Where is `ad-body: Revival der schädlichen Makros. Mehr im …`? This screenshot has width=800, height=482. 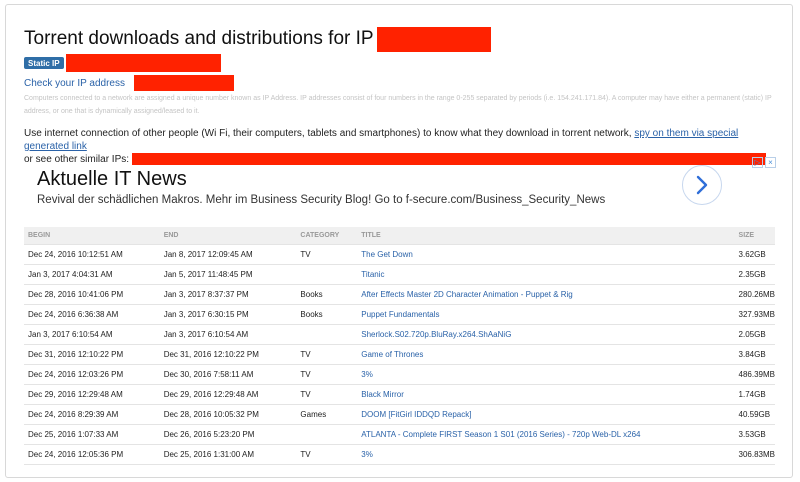 ad-body: Revival der schädlichen Makros. Mehr im … is located at coordinates (321, 200).